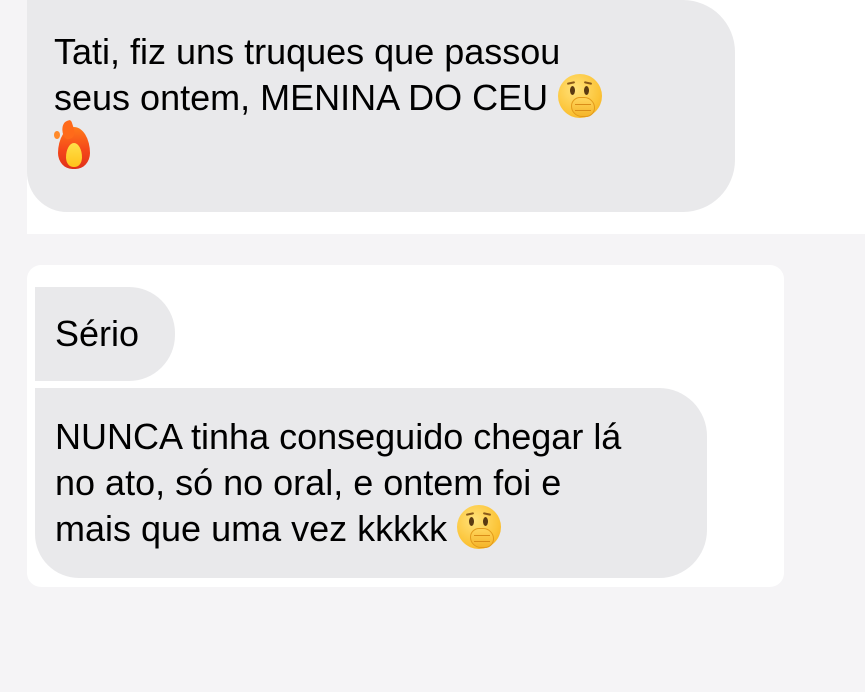  I want to click on message-3-line-1: NUNCA tinha conseguido chegar lá, so click(338, 436).